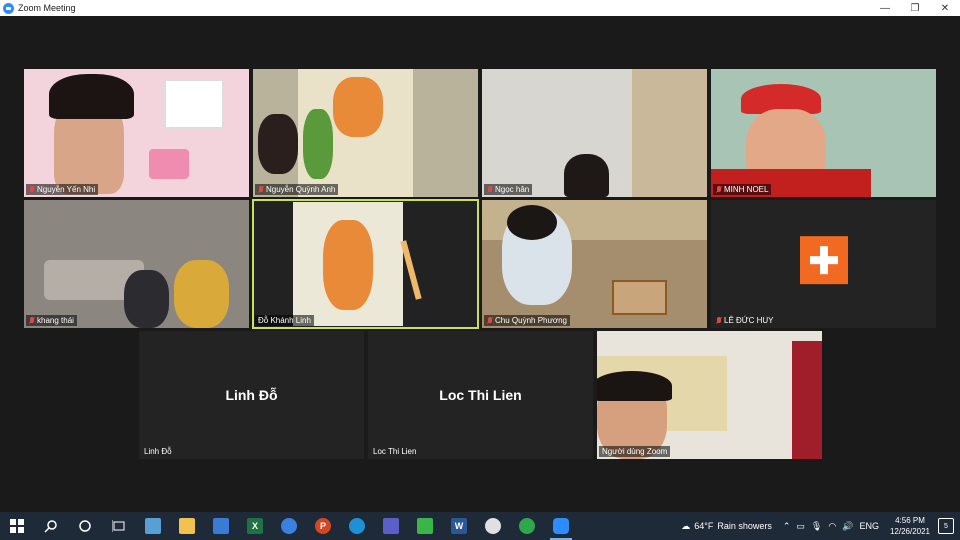  What do you see at coordinates (508, 189) in the screenshot?
I see `participant-name-tag: Ngọc hân` at bounding box center [508, 189].